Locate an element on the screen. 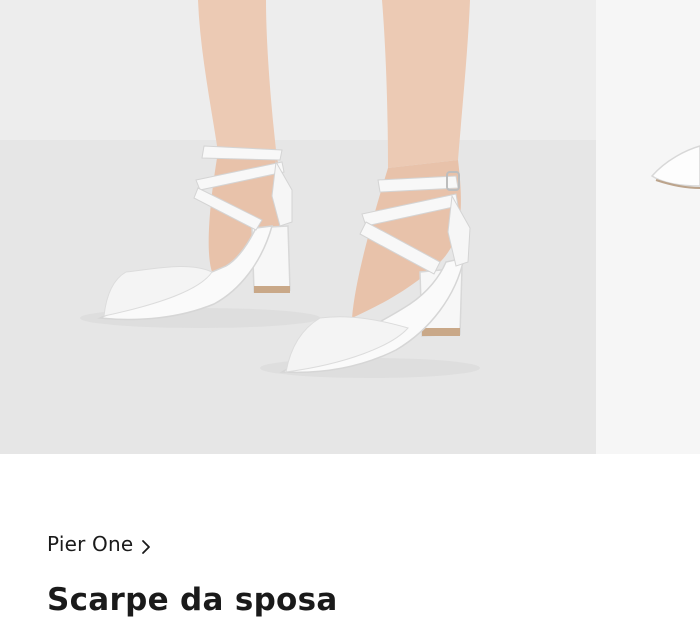 The image size is (700, 643). product-title: Scarpe da sposa is located at coordinates (192, 600).